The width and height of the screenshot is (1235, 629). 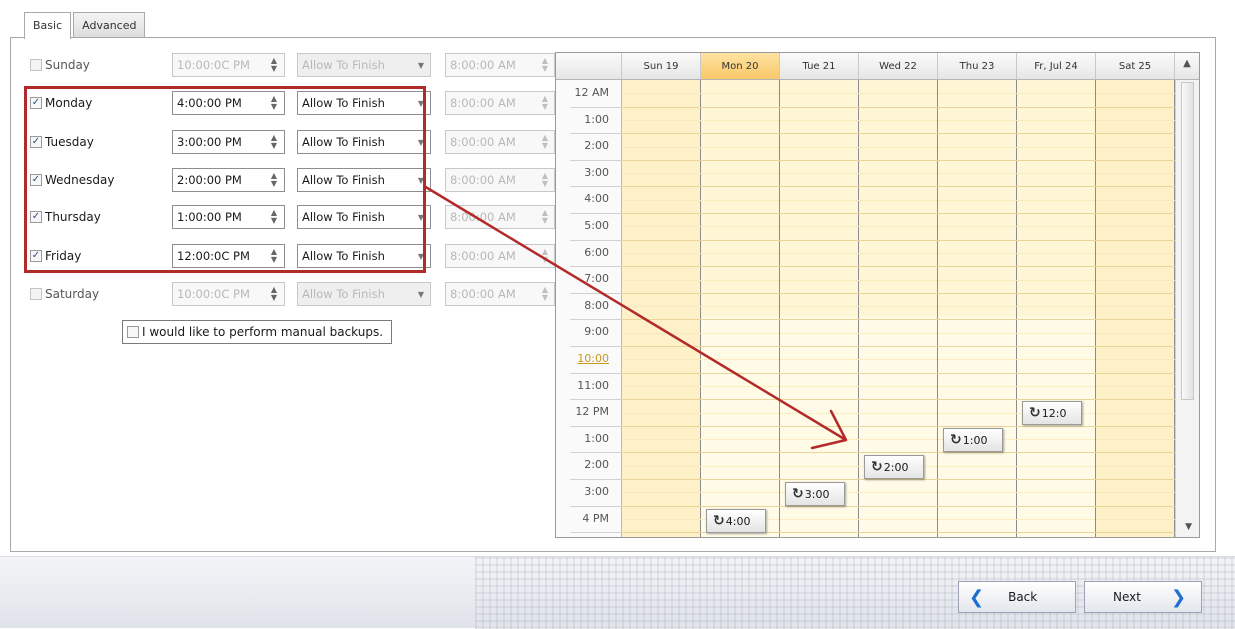 What do you see at coordinates (109, 25) in the screenshot?
I see `tab-advanced: Advanced` at bounding box center [109, 25].